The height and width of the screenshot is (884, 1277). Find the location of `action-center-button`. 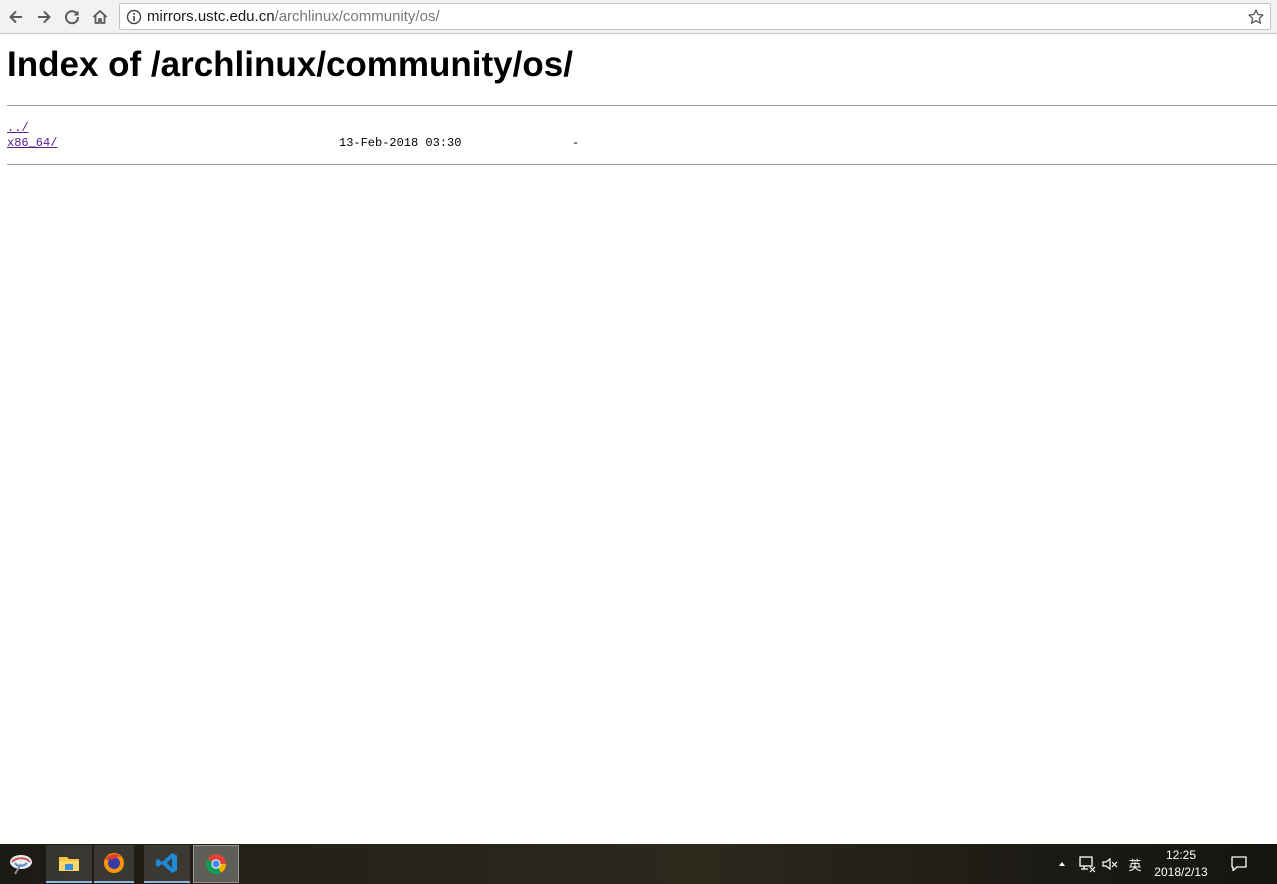

action-center-button is located at coordinates (1239, 864).